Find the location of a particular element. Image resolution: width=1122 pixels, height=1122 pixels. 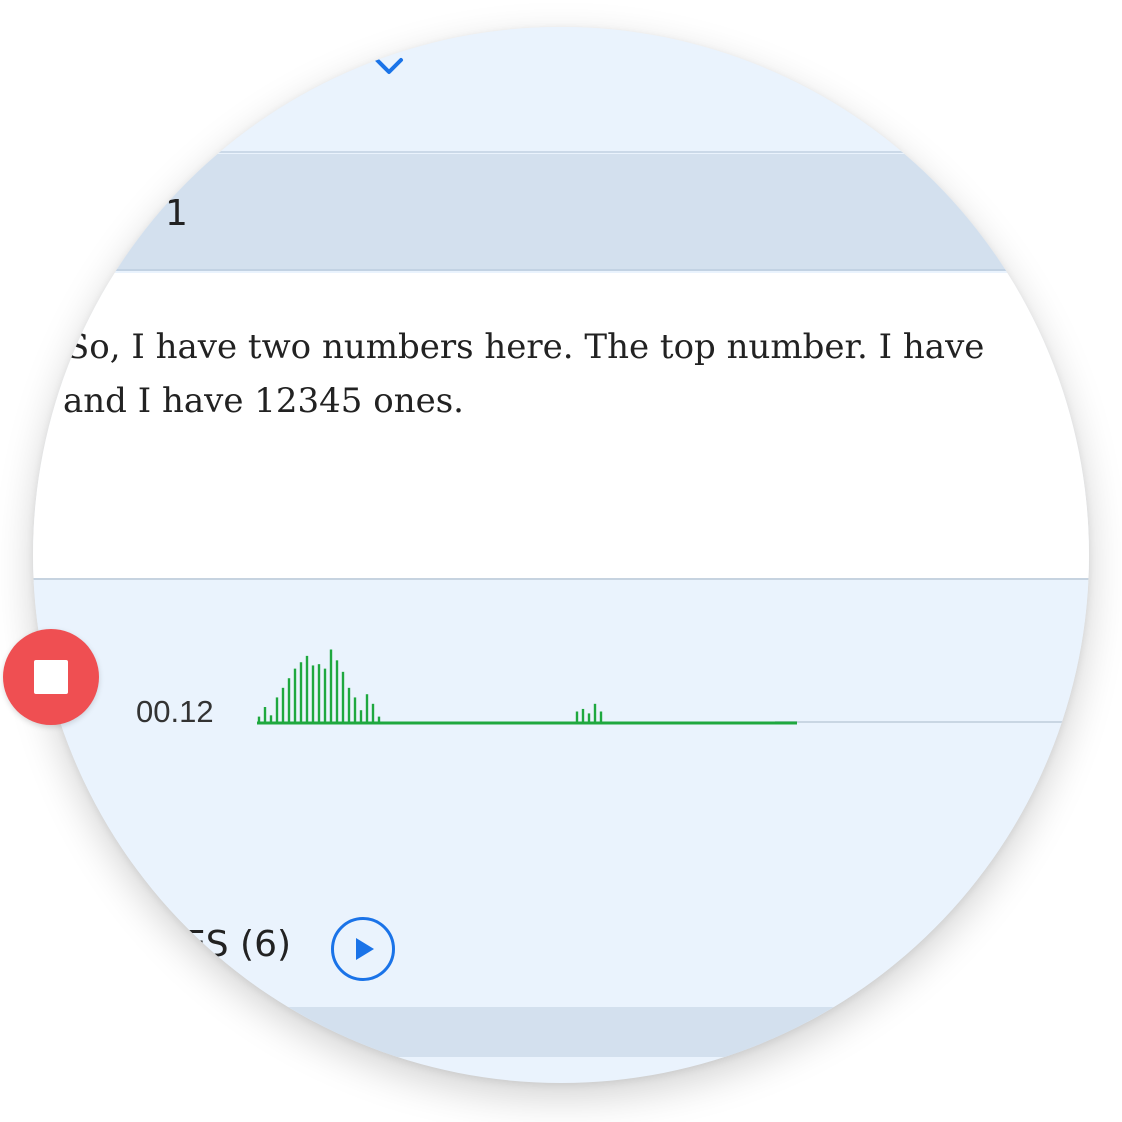

play-icon is located at coordinates (365, 949).